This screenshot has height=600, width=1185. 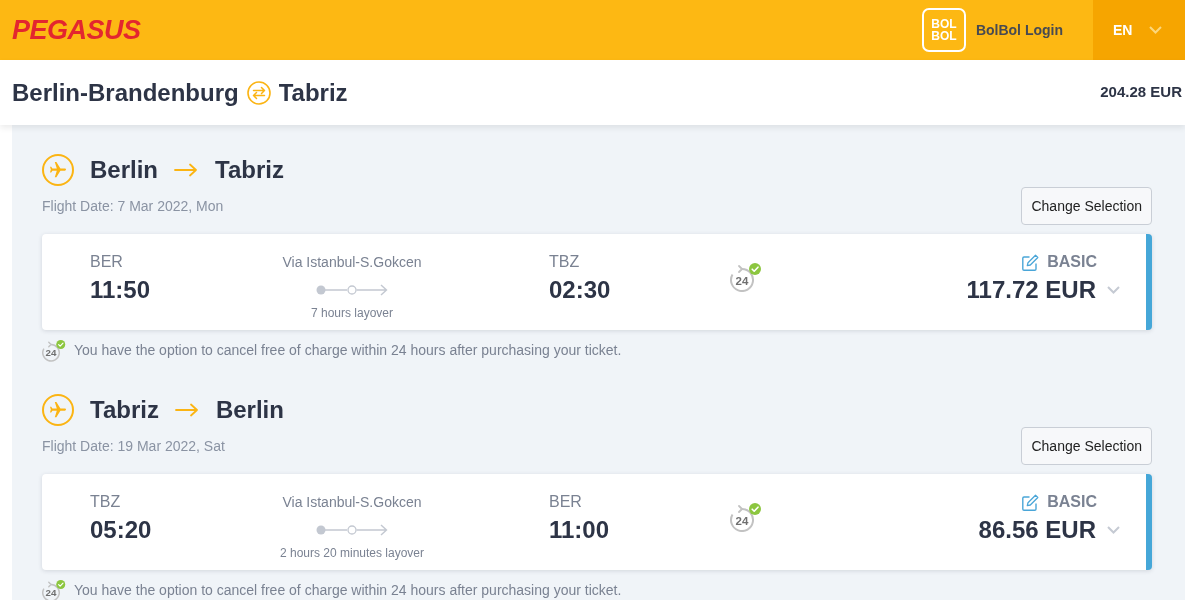 I want to click on origin-city: Berlin-Brandenburg, so click(x=125, y=92).